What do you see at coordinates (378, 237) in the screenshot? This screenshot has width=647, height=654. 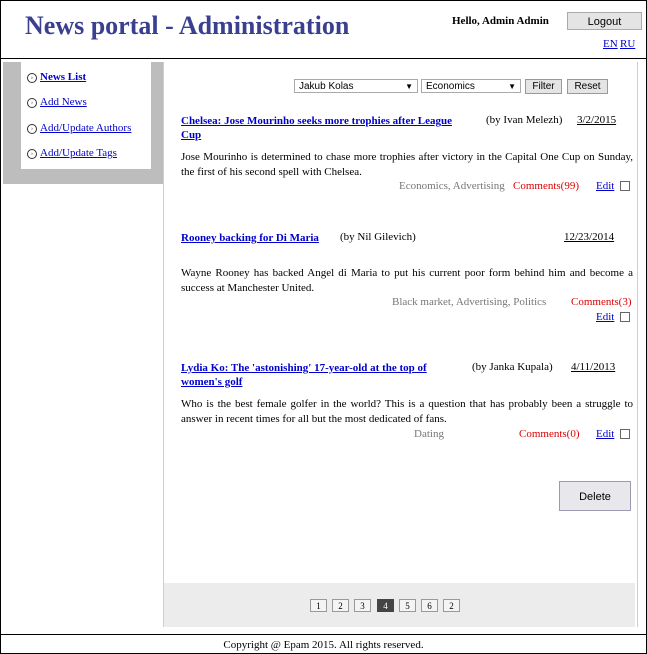 I see `news-author: (by Nil Gilevich)` at bounding box center [378, 237].